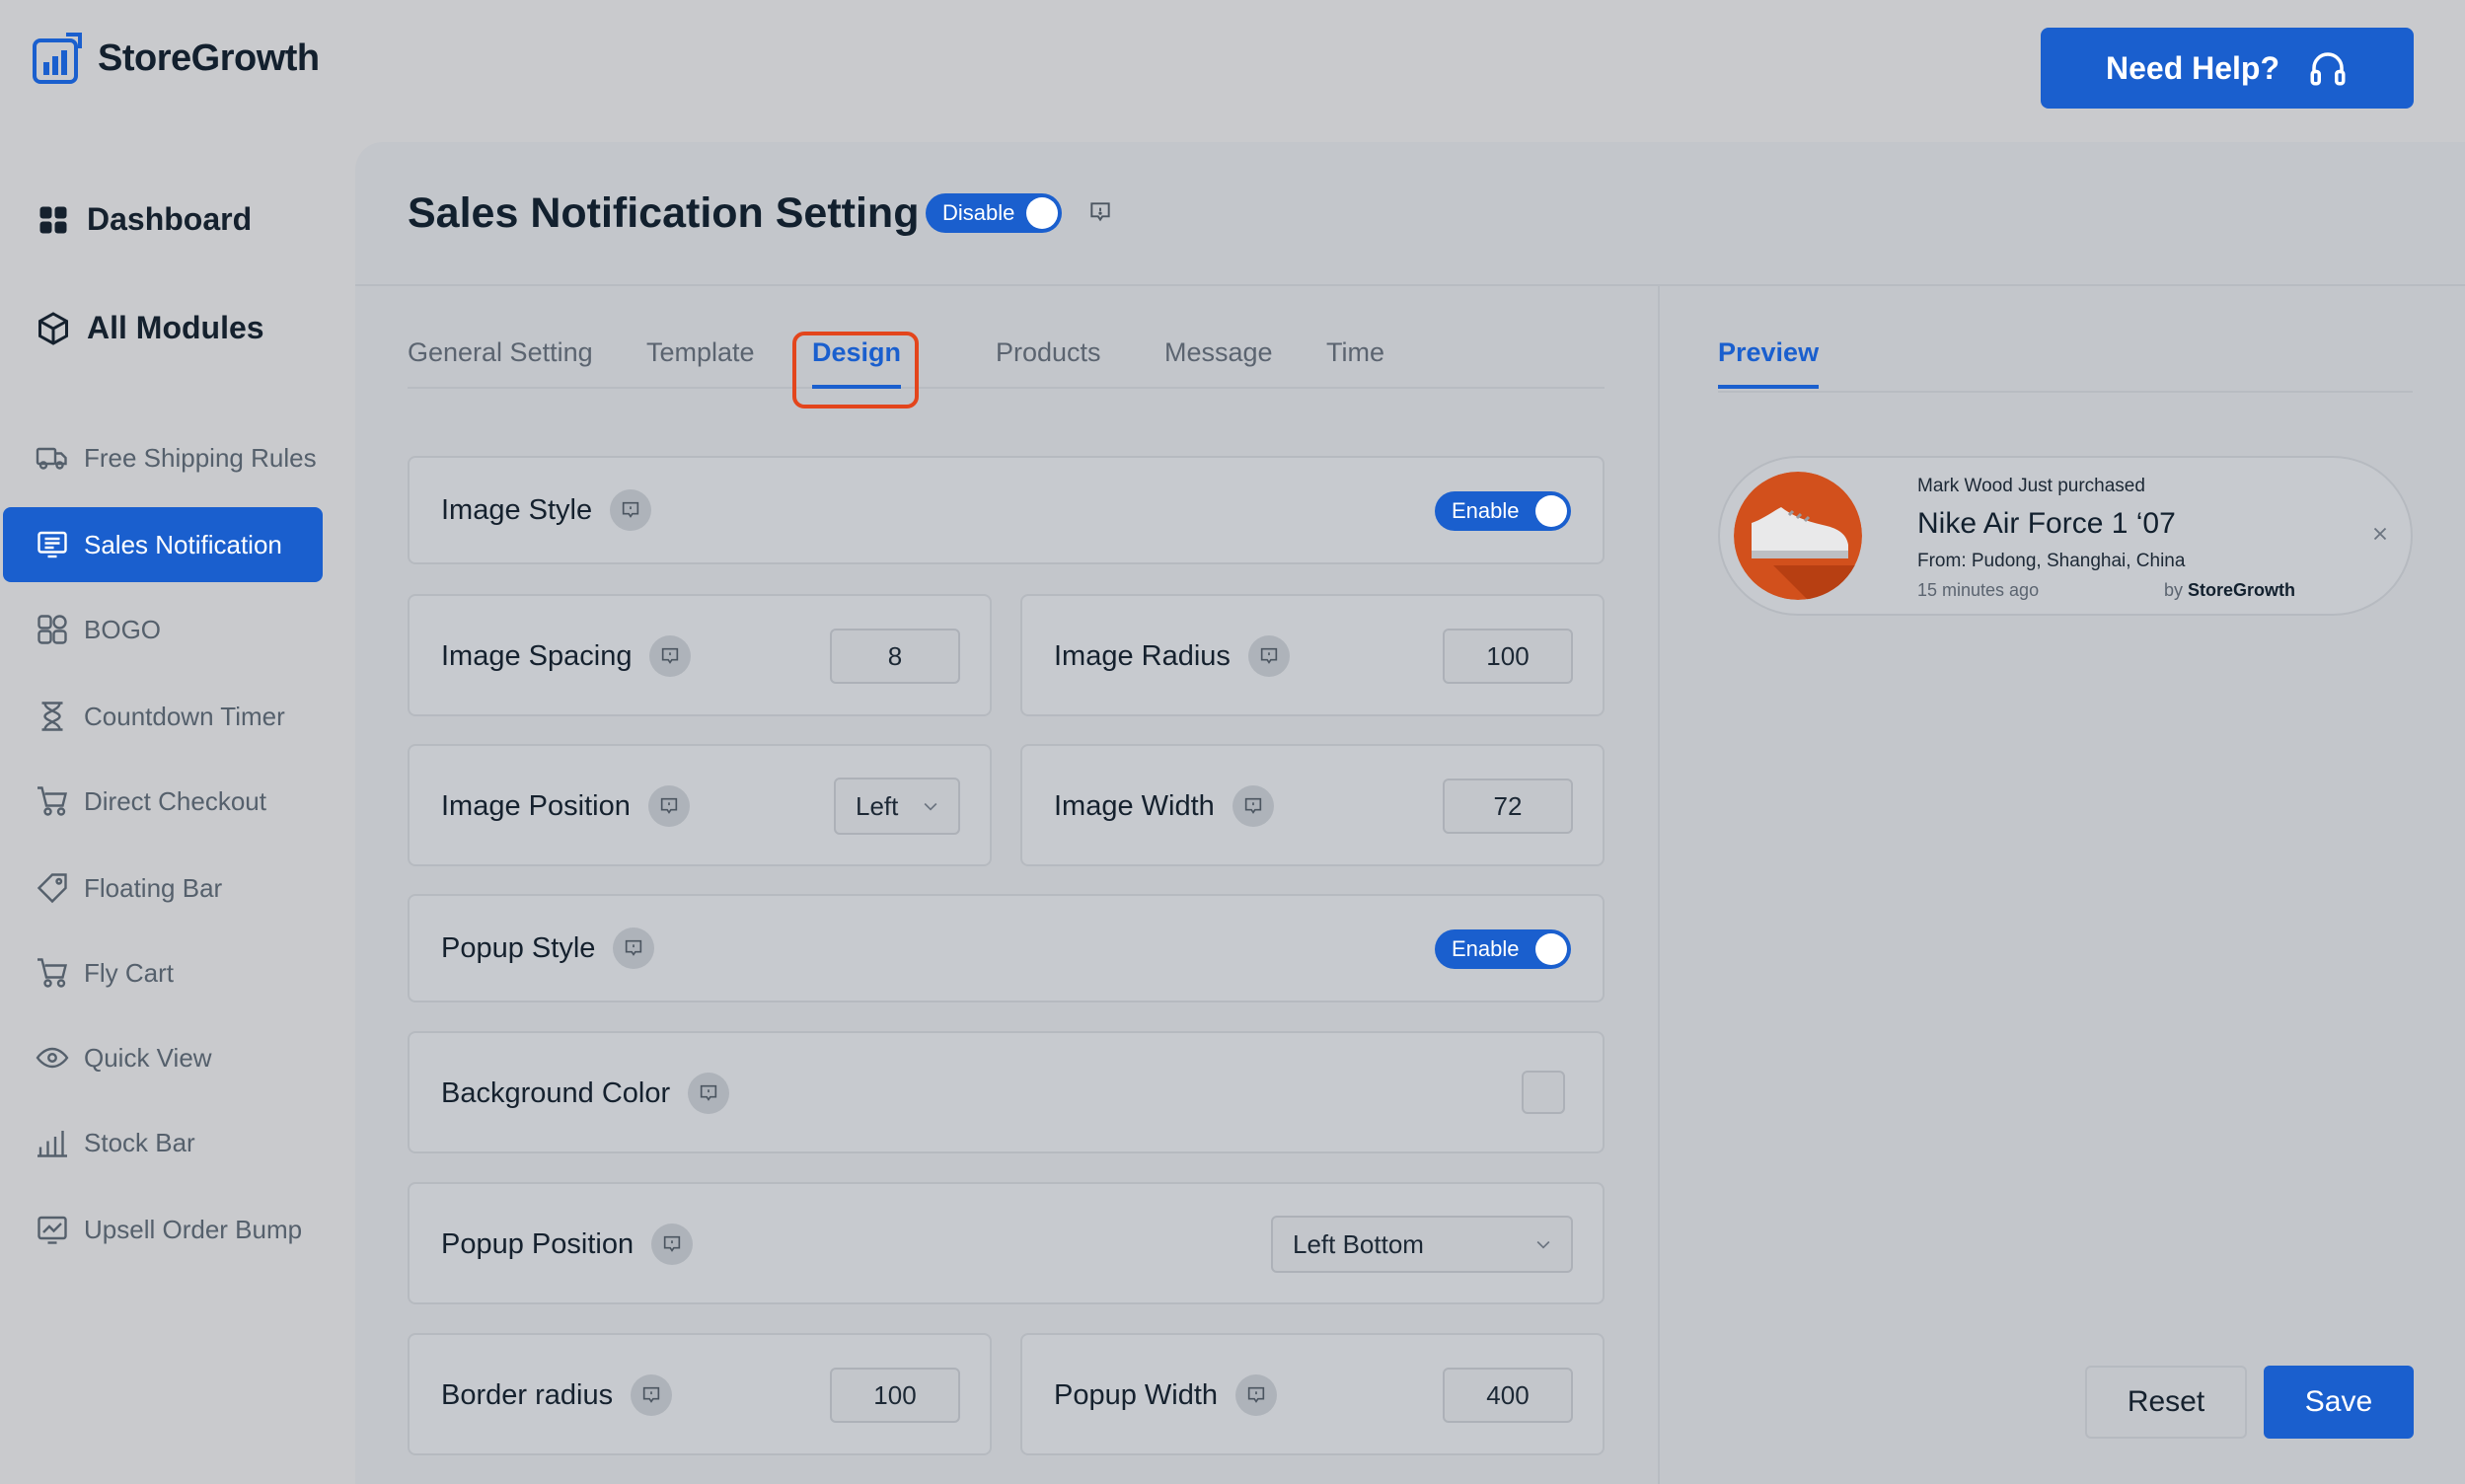 This screenshot has width=2465, height=1484. What do you see at coordinates (52, 716) in the screenshot?
I see `hourglass-icon` at bounding box center [52, 716].